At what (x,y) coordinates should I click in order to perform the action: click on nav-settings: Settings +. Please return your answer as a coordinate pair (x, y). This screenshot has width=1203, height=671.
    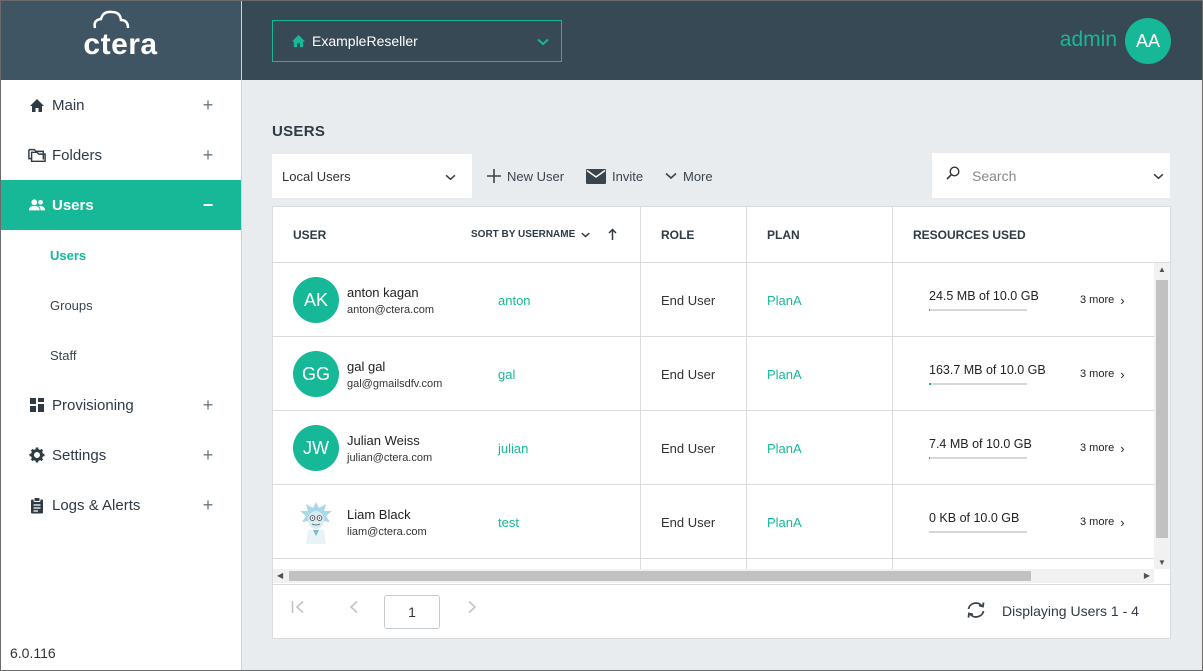
    Looking at the image, I should click on (120, 455).